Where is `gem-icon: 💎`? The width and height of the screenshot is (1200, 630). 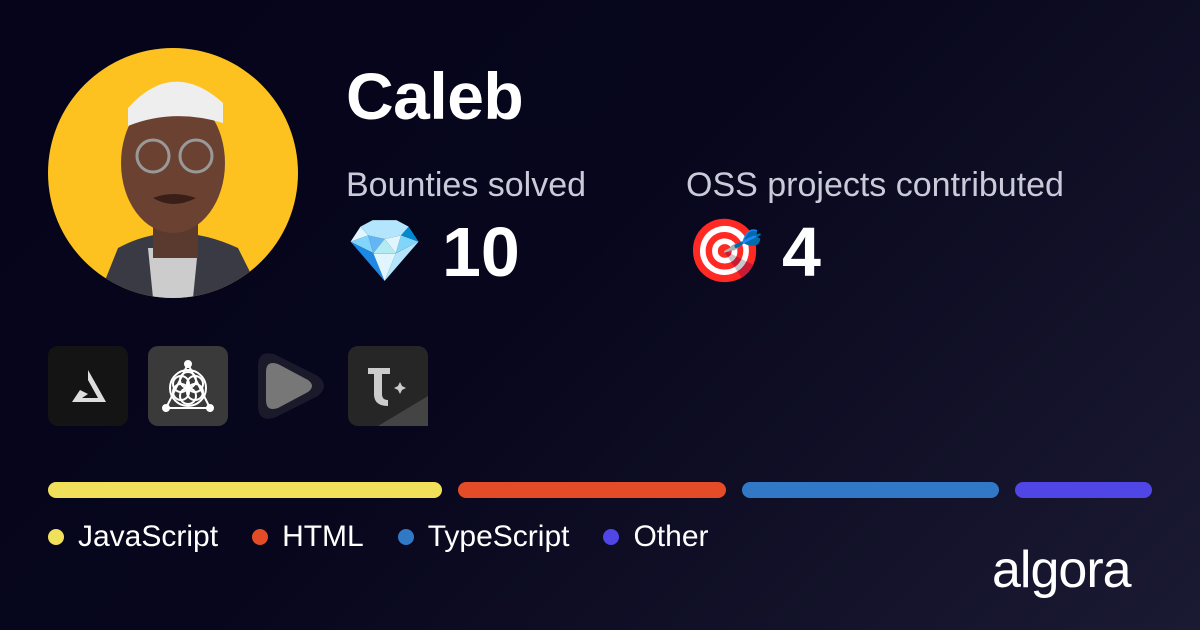
gem-icon: 💎 is located at coordinates (385, 251).